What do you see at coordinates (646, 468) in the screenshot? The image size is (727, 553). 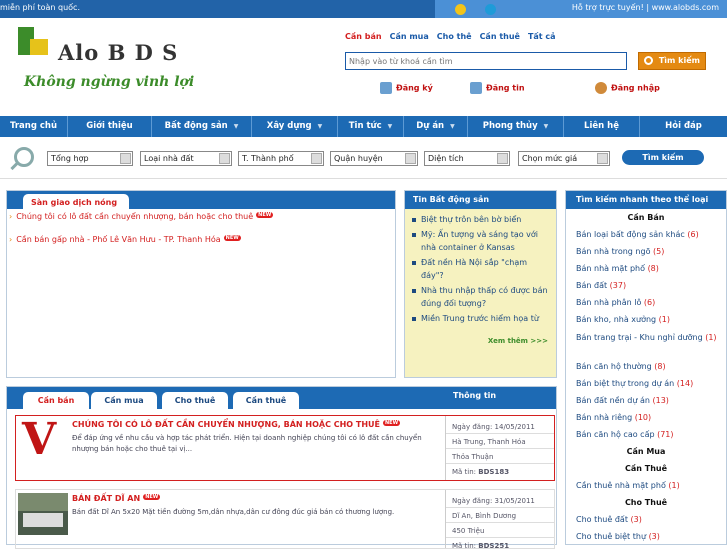 I see `group-heading: Cần Thuê` at bounding box center [646, 468].